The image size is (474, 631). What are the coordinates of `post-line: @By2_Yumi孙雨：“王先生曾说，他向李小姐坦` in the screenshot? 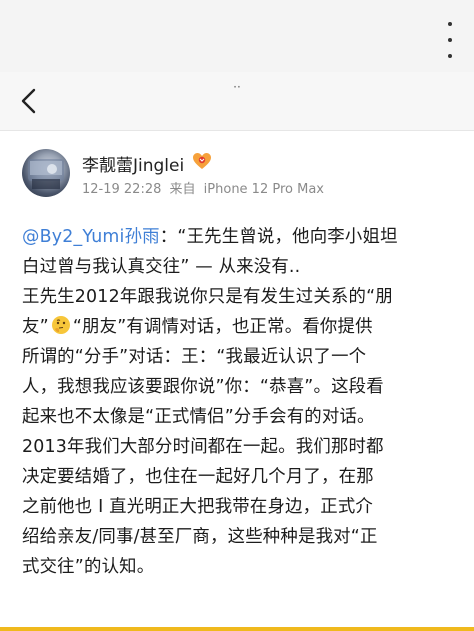 It's located at (240, 237).